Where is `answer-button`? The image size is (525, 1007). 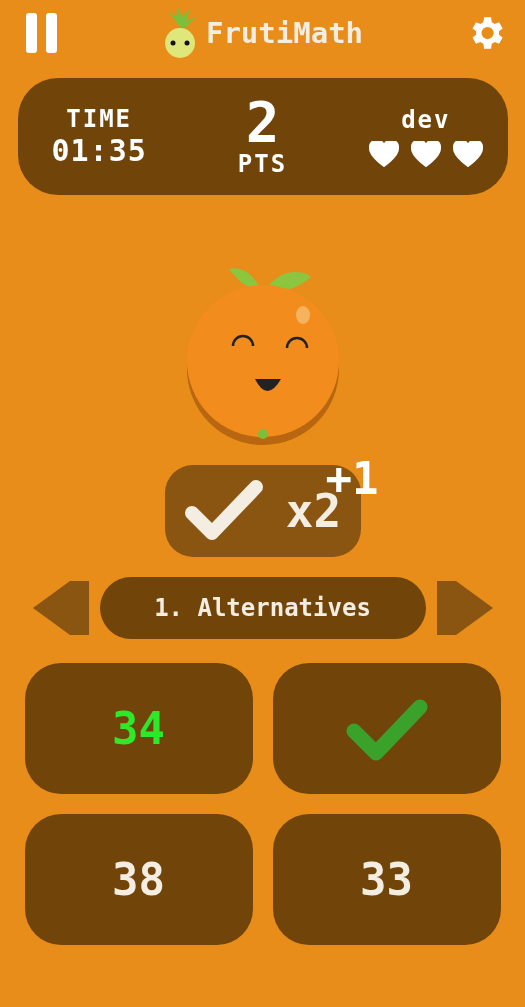 answer-button is located at coordinates (386, 728).